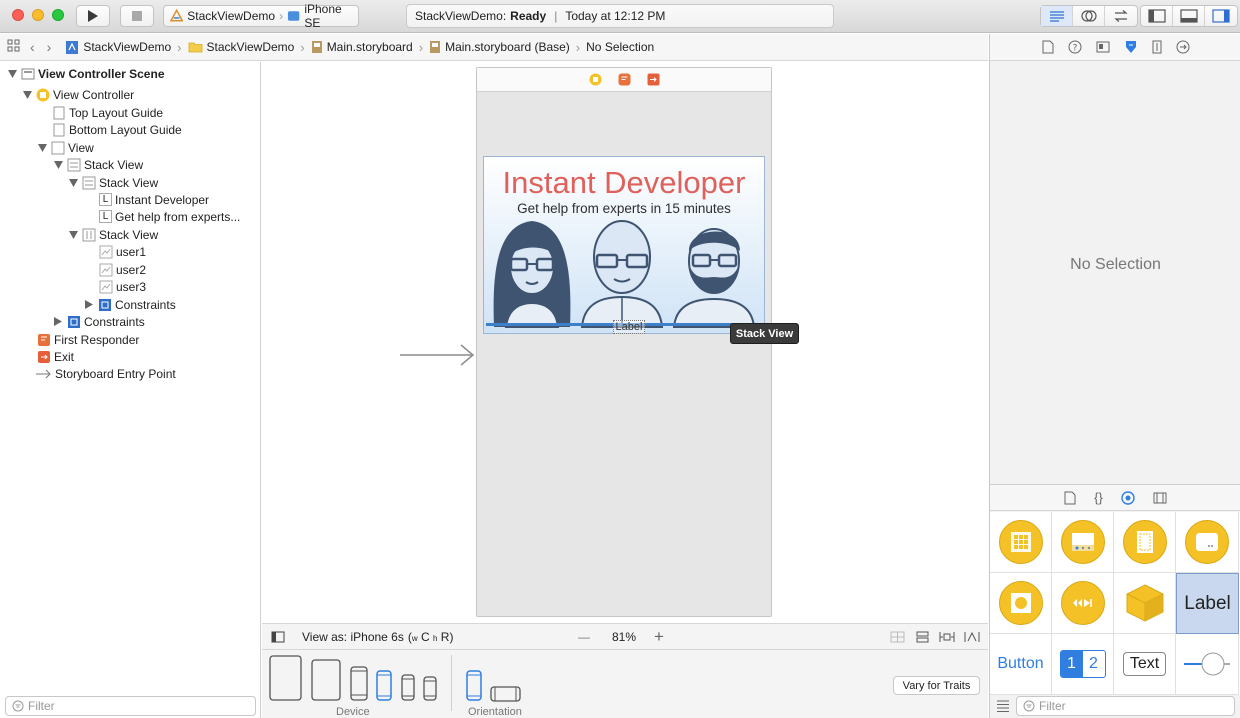 Image resolution: width=1240 pixels, height=718 pixels. I want to click on outline-item-view-controller: View Controller, so click(78, 94).